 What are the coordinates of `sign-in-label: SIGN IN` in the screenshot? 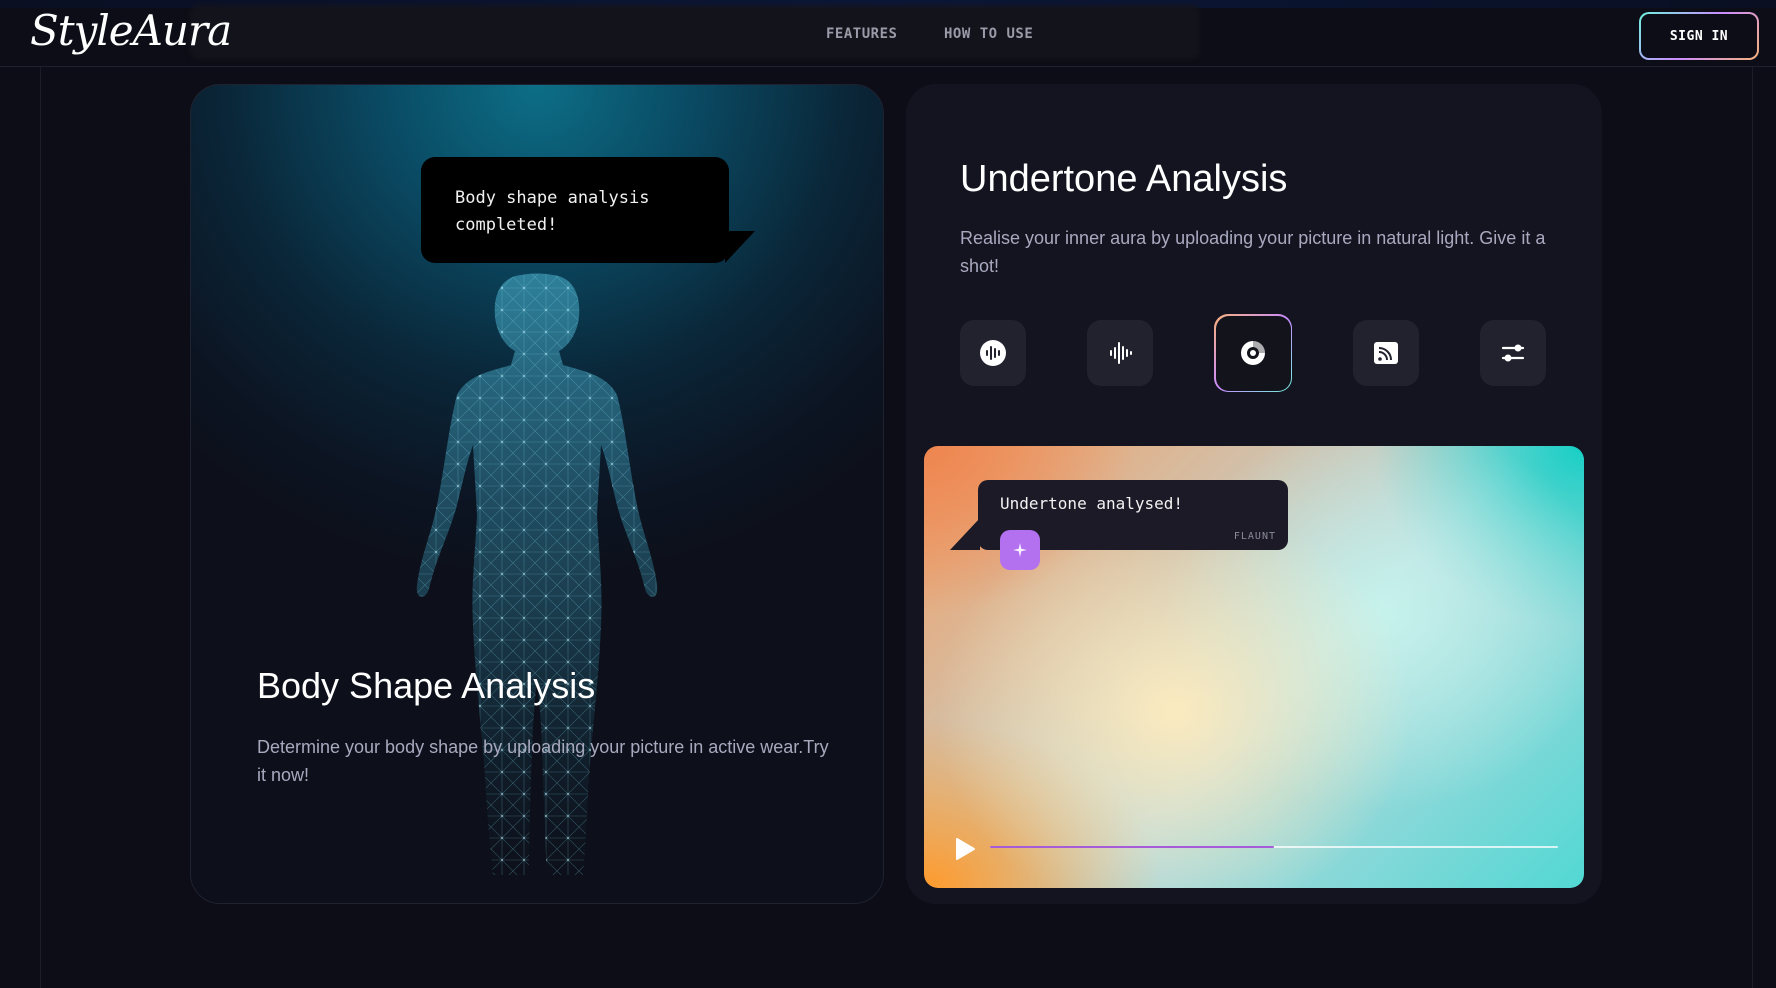 It's located at (1699, 36).